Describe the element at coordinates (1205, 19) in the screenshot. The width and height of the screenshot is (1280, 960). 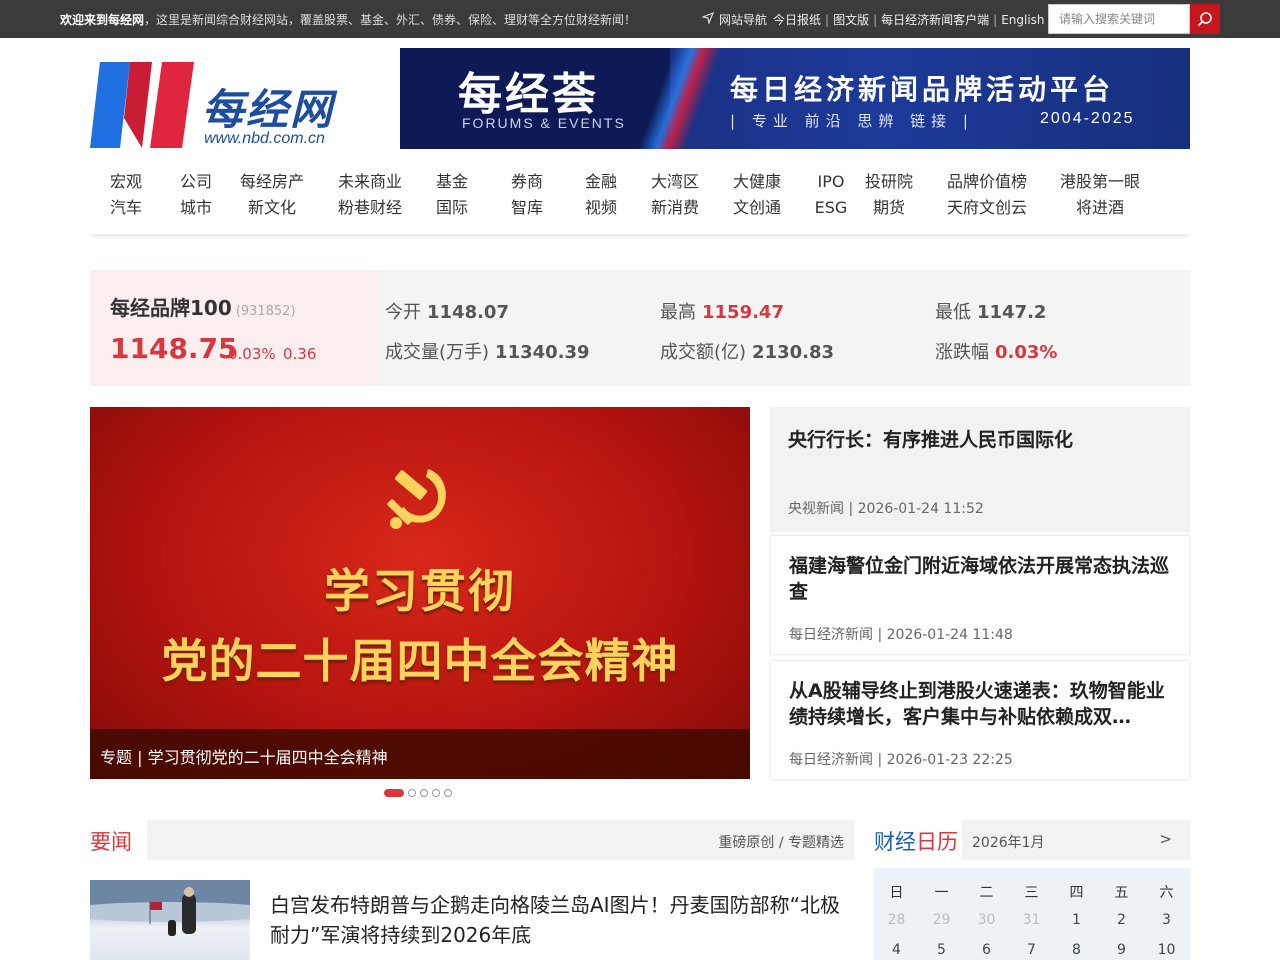
I see `search-button` at that location.